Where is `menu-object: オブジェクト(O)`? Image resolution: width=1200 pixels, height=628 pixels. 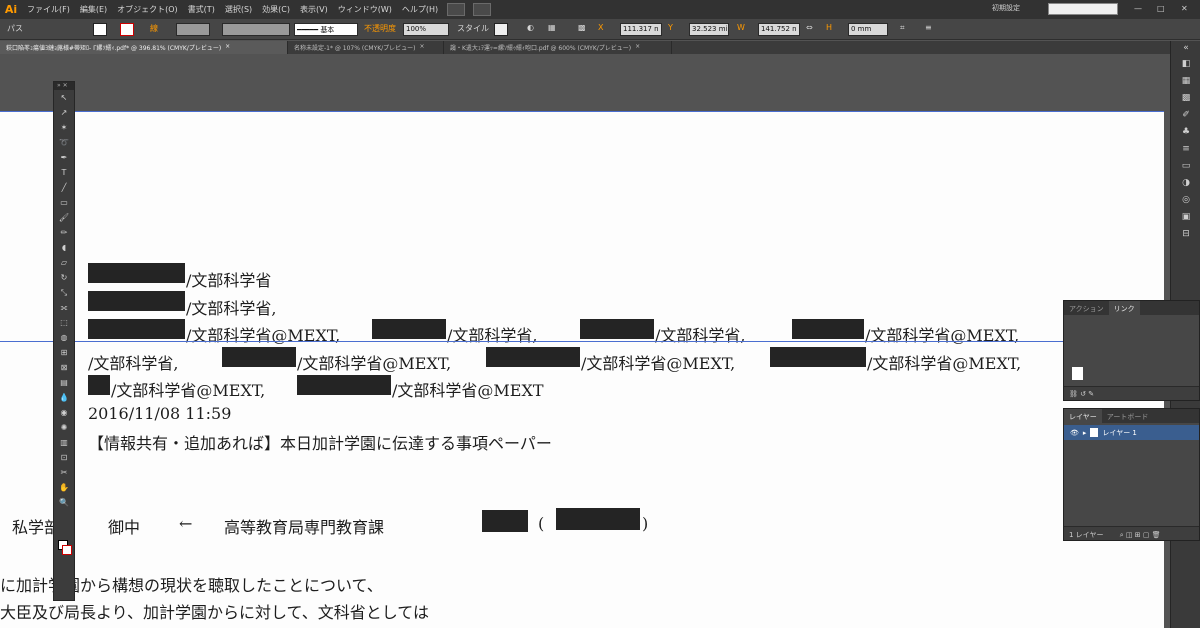
menu-object: オブジェクト(O) is located at coordinates (147, 9).